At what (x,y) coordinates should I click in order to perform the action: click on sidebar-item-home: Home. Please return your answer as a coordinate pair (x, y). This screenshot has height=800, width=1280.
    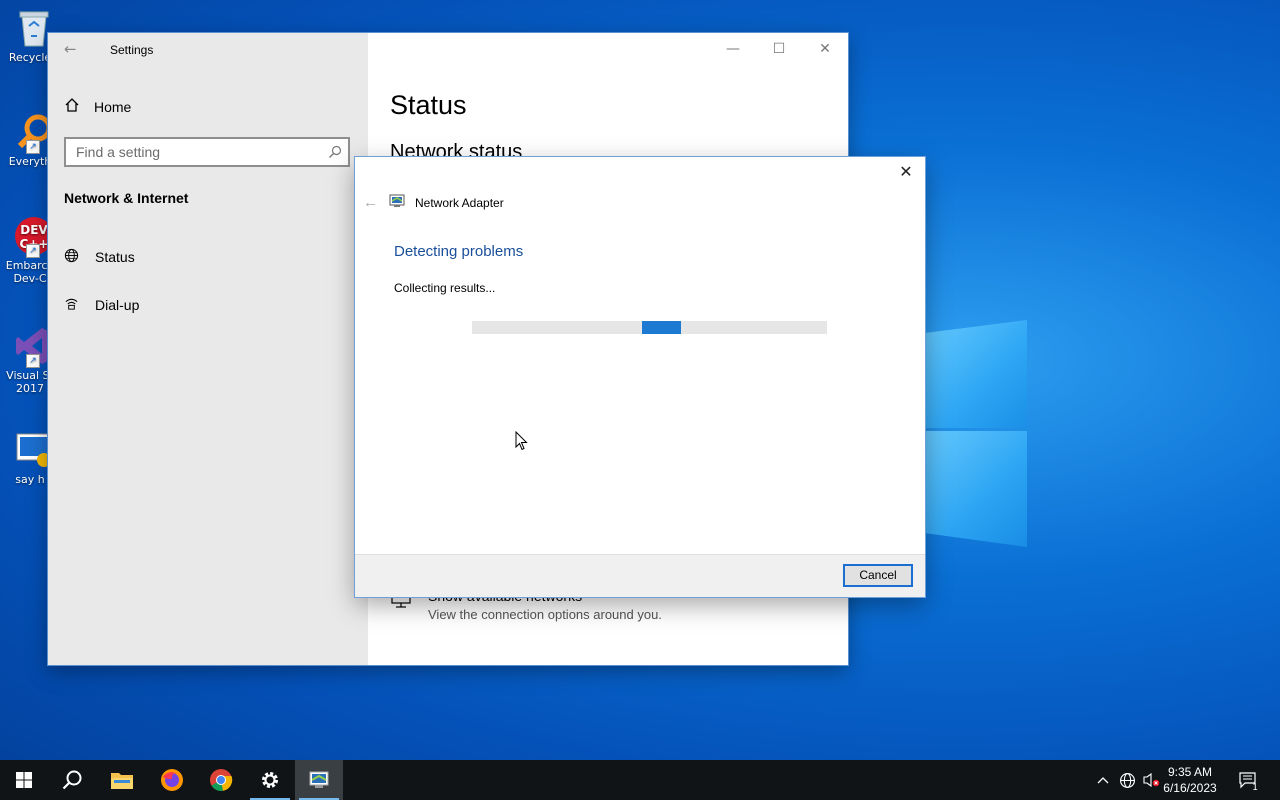
    Looking at the image, I should click on (97, 106).